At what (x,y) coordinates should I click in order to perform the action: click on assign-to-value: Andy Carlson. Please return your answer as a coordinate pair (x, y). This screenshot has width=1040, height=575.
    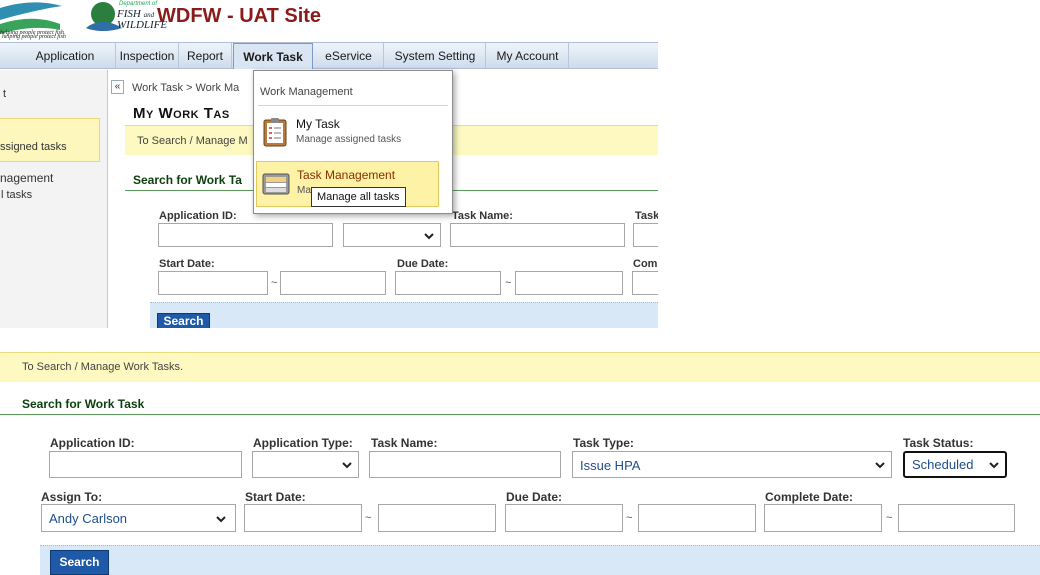
    Looking at the image, I should click on (88, 518).